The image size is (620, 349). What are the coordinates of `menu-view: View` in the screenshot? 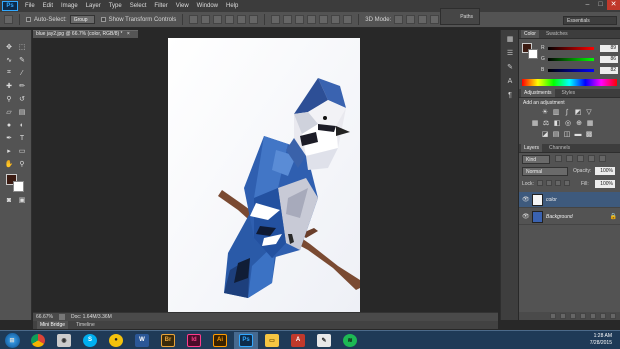 It's located at (182, 6).